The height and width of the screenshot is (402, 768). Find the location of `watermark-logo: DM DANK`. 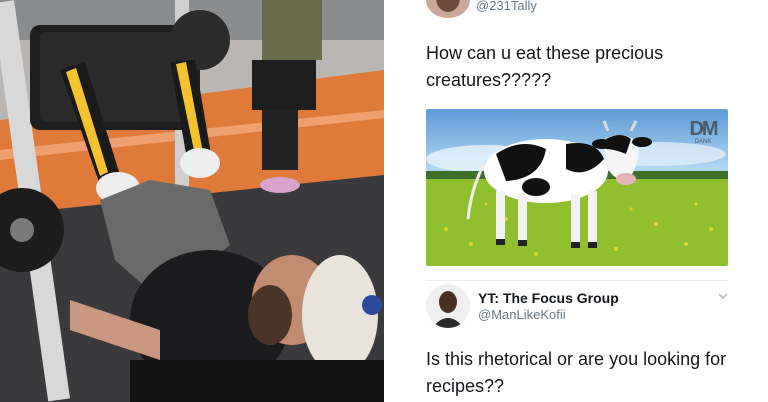

watermark-logo: DM DANK is located at coordinates (703, 132).